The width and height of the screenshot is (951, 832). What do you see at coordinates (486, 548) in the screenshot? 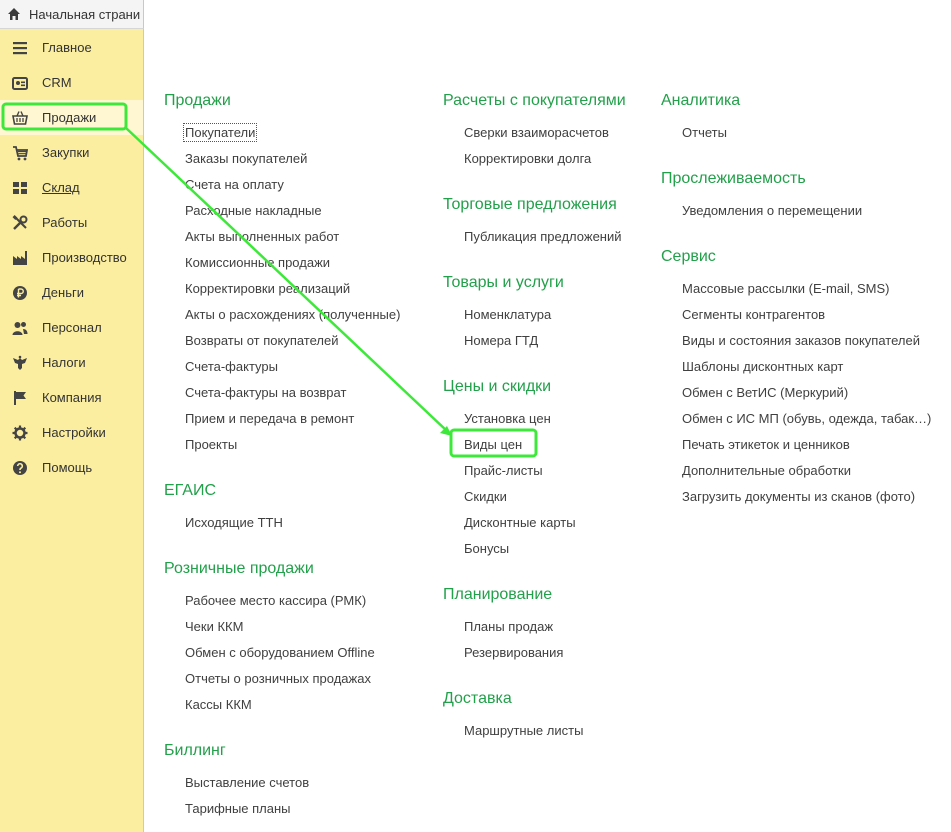
I see `link-bonuses: Бонусы` at bounding box center [486, 548].